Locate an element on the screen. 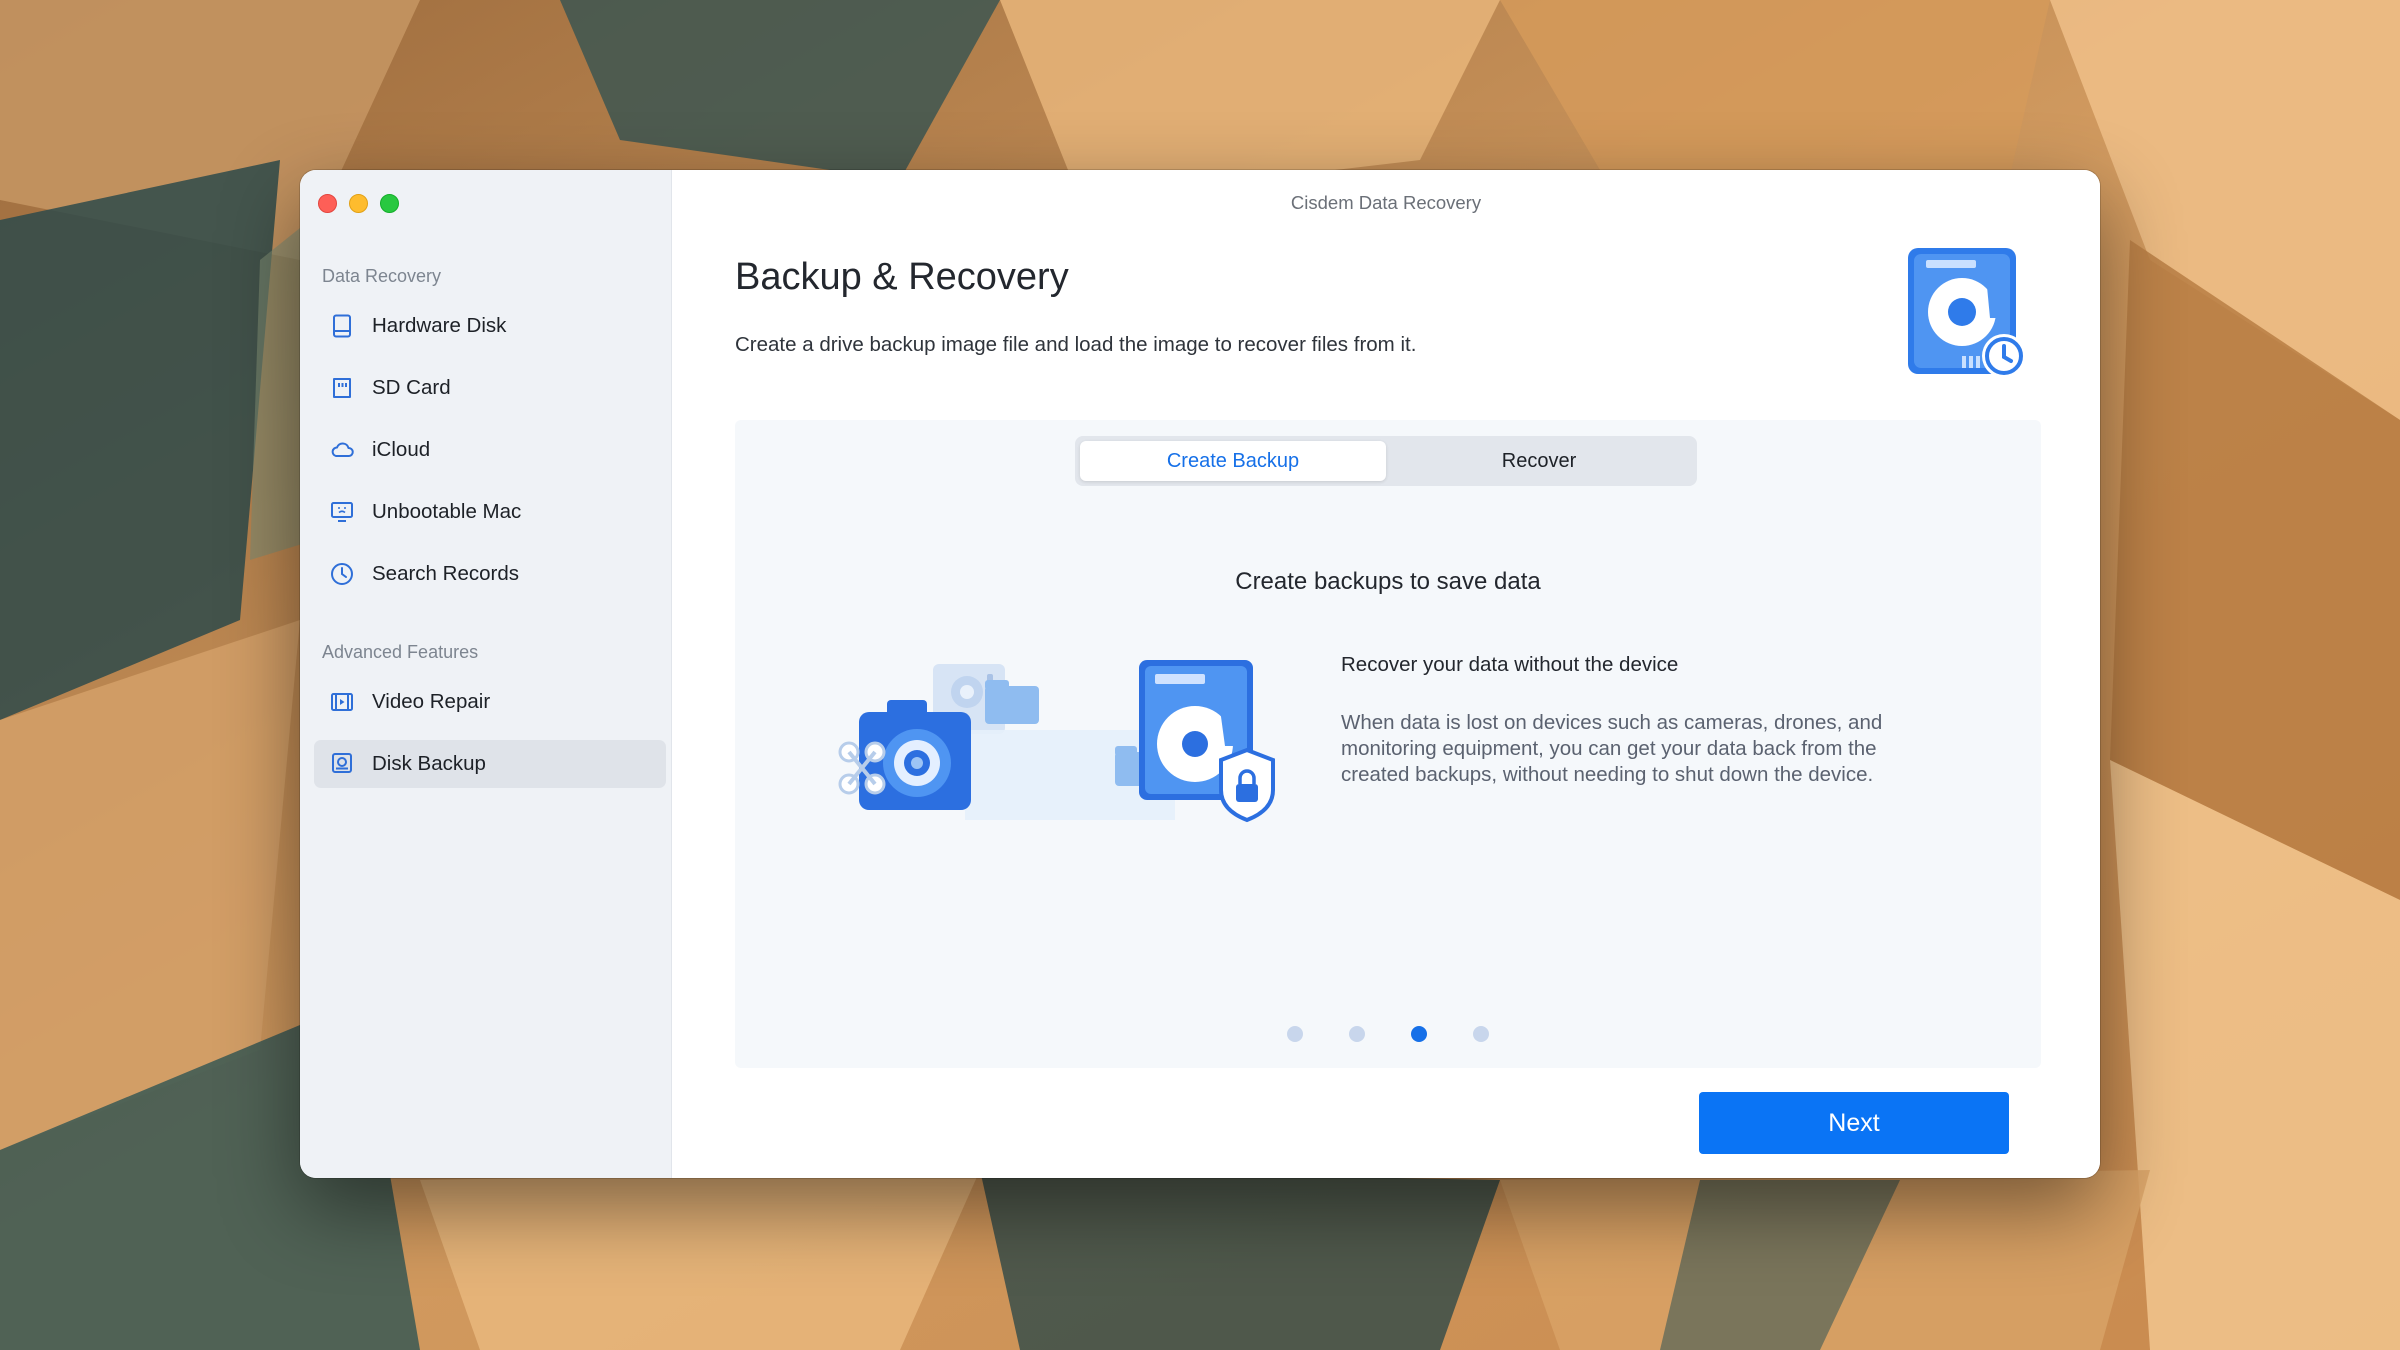 This screenshot has width=2400, height=1350. window-controls is located at coordinates (358, 203).